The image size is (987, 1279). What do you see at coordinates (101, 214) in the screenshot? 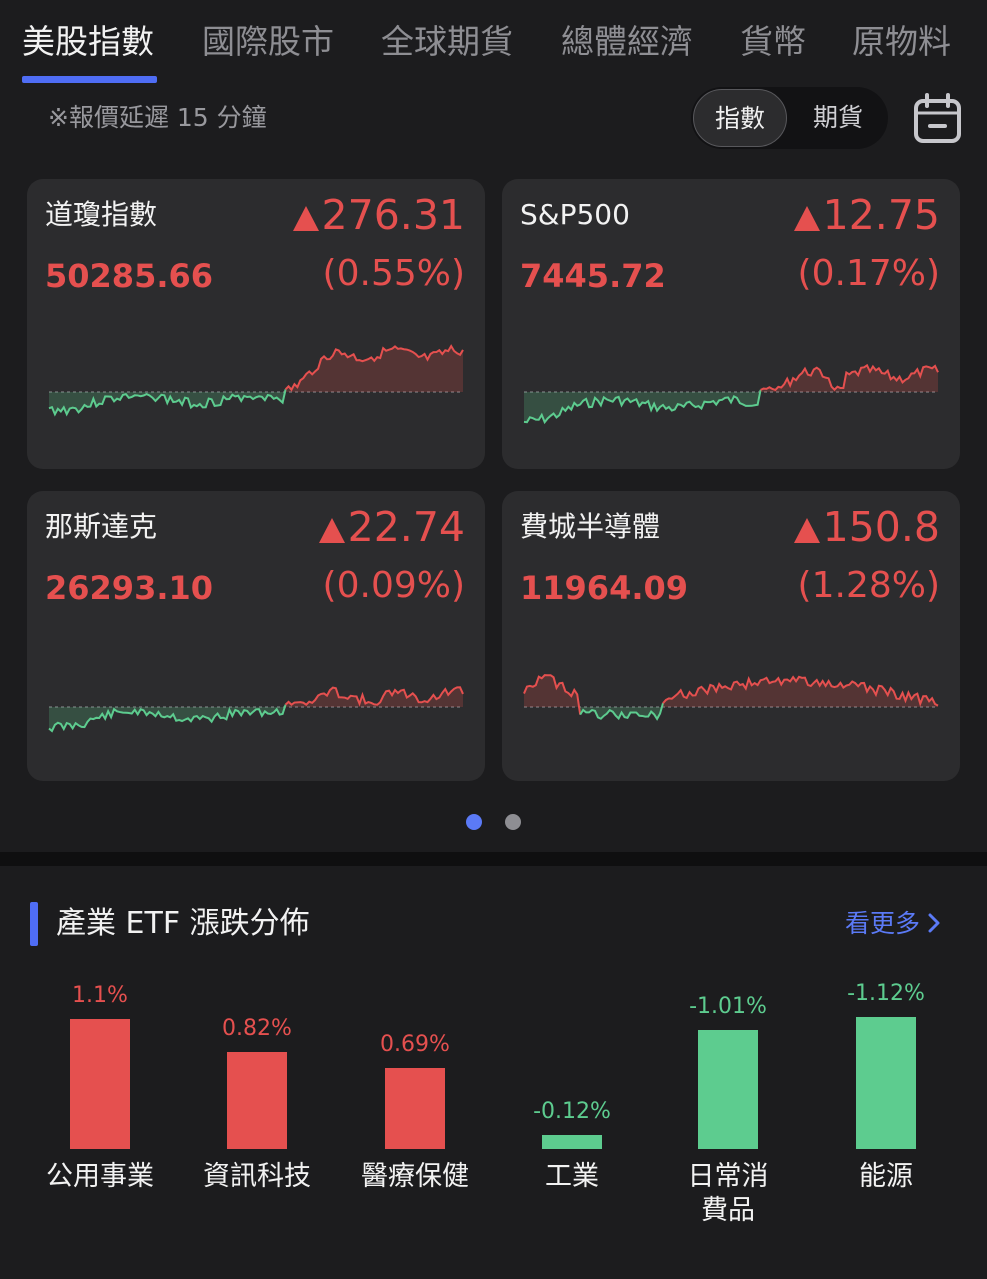
I see `index-name: 道瓊指數` at bounding box center [101, 214].